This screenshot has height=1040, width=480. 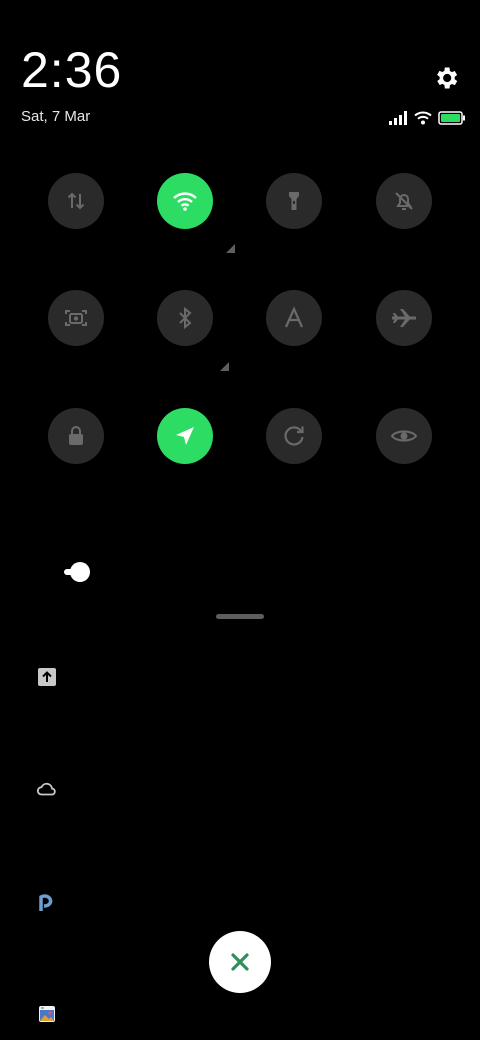 I want to click on tile-location, so click(x=185, y=436).